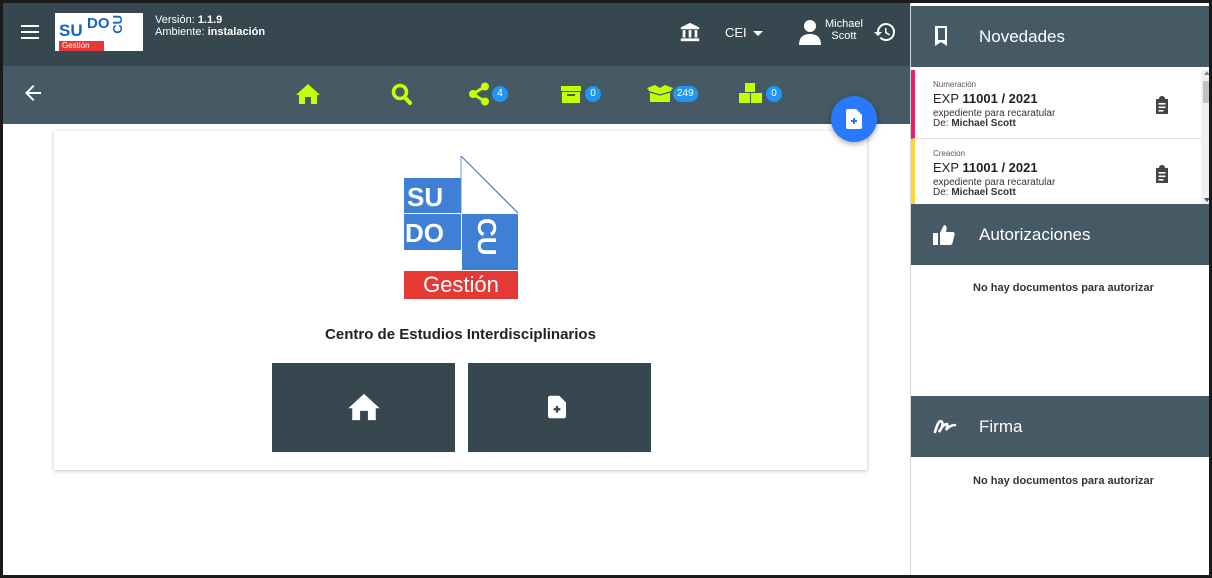 This screenshot has width=1212, height=578. What do you see at coordinates (1063, 481) in the screenshot?
I see `firma-empty-message: No hay documentos para autorizar` at bounding box center [1063, 481].